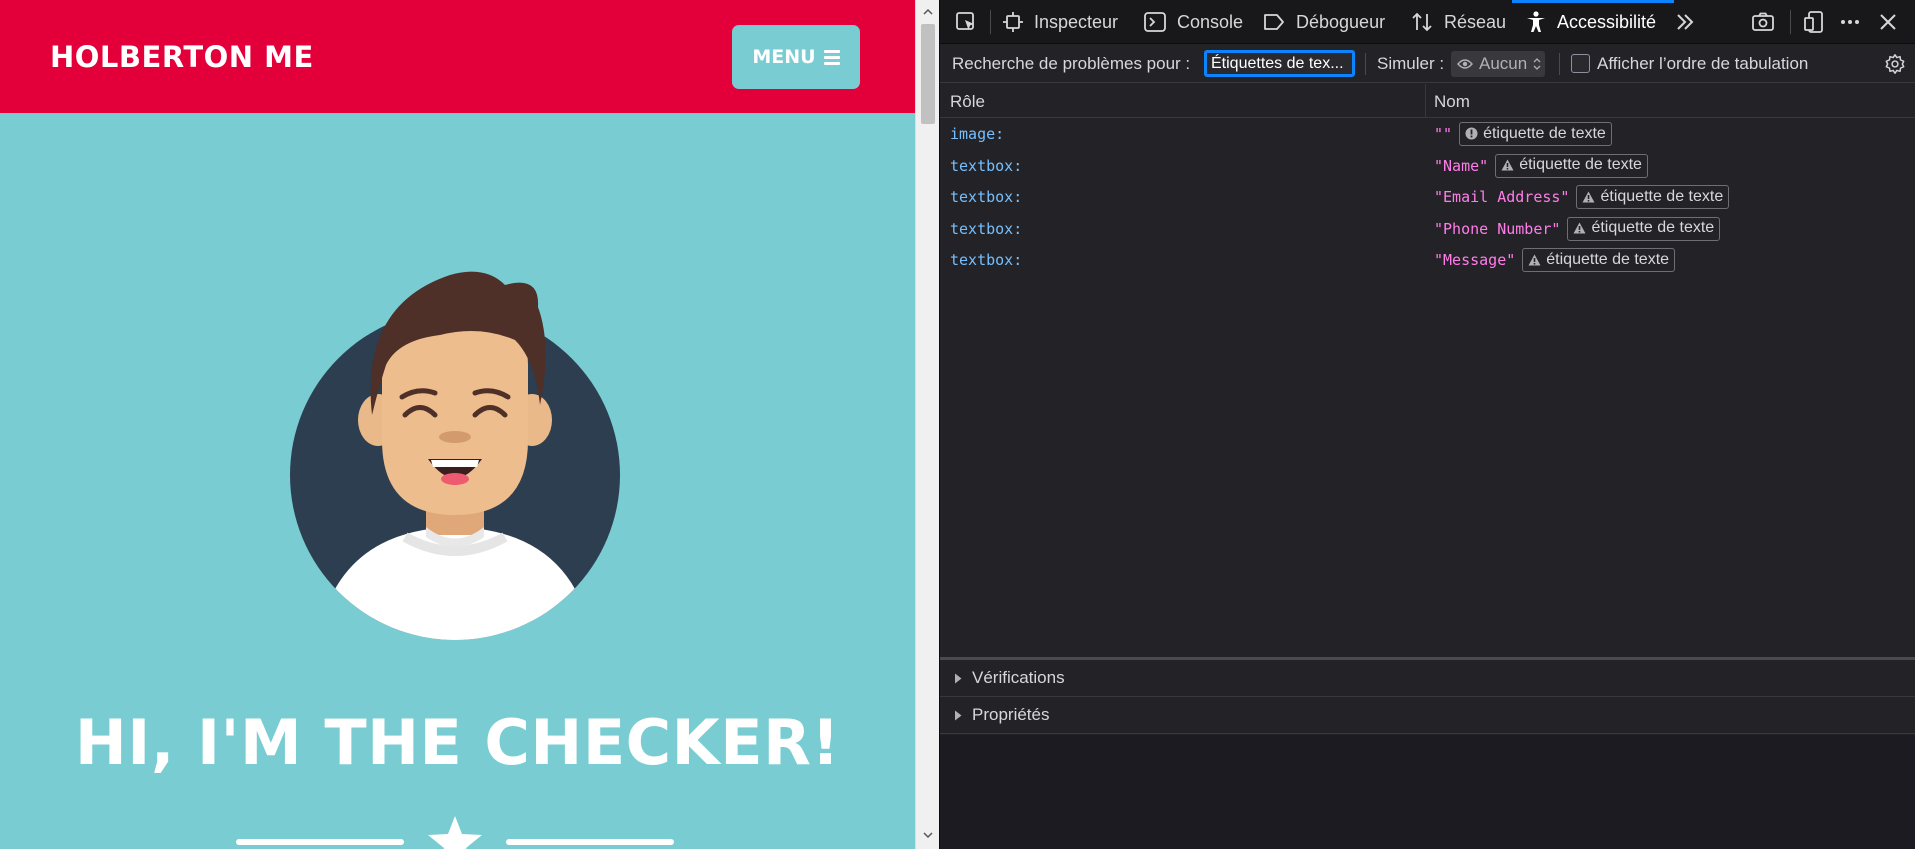 The height and width of the screenshot is (849, 1915). I want to click on column-divider, so click(1425, 101).